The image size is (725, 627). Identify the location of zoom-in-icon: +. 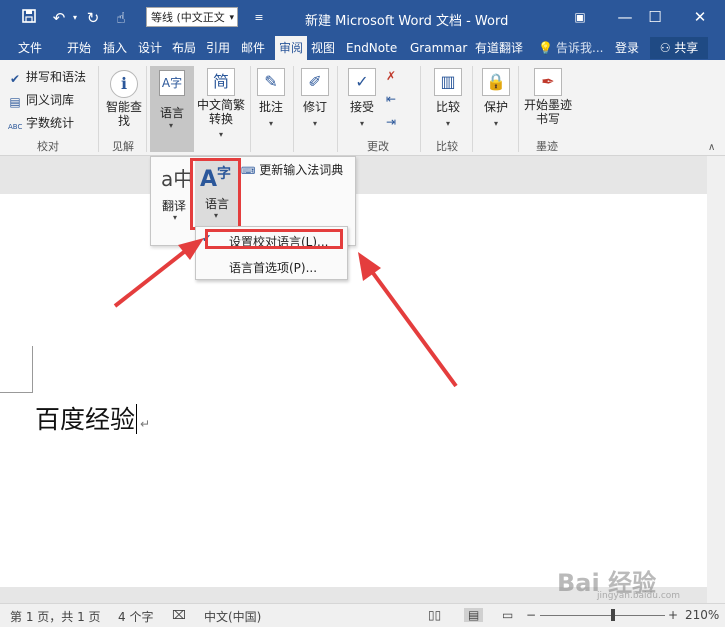
(673, 615).